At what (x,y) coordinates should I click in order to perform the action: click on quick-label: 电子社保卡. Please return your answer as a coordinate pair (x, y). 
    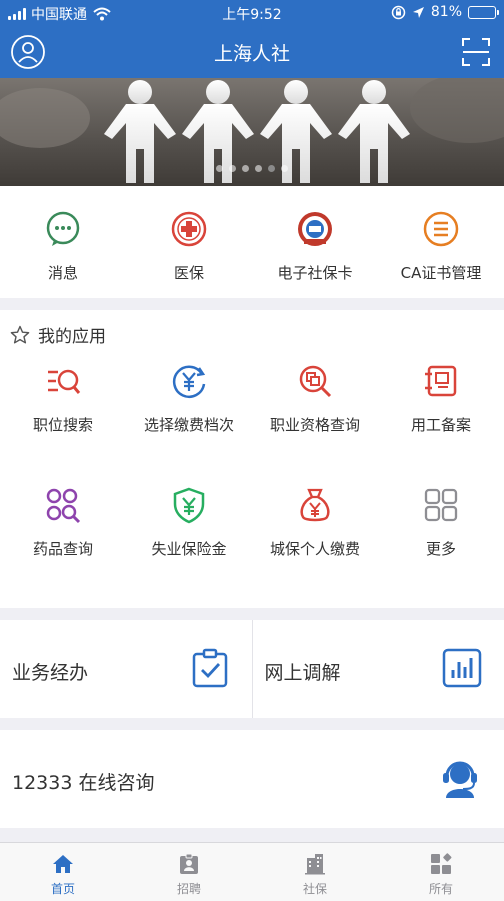
    Looking at the image, I should click on (315, 273).